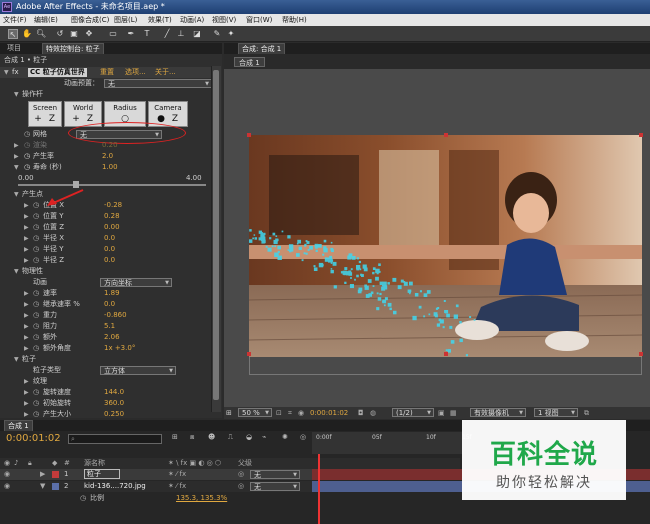 Image resolution: width=650 pixels, height=524 pixels. I want to click on menu-file: 文件(F), so click(15, 20).